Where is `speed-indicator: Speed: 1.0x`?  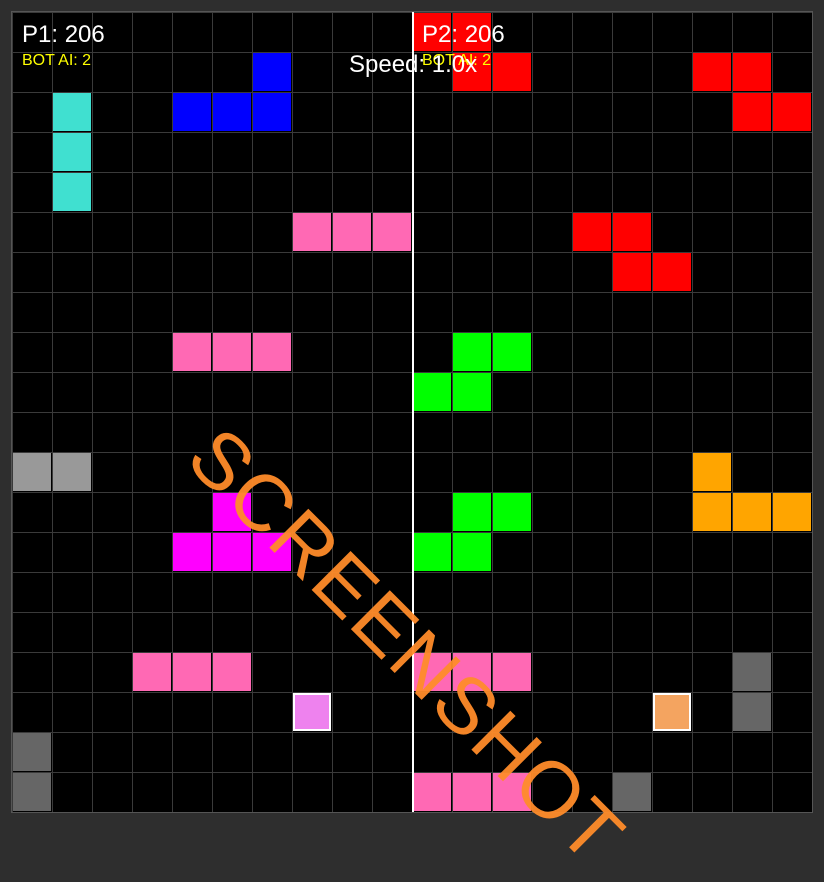 speed-indicator: Speed: 1.0x is located at coordinates (413, 64).